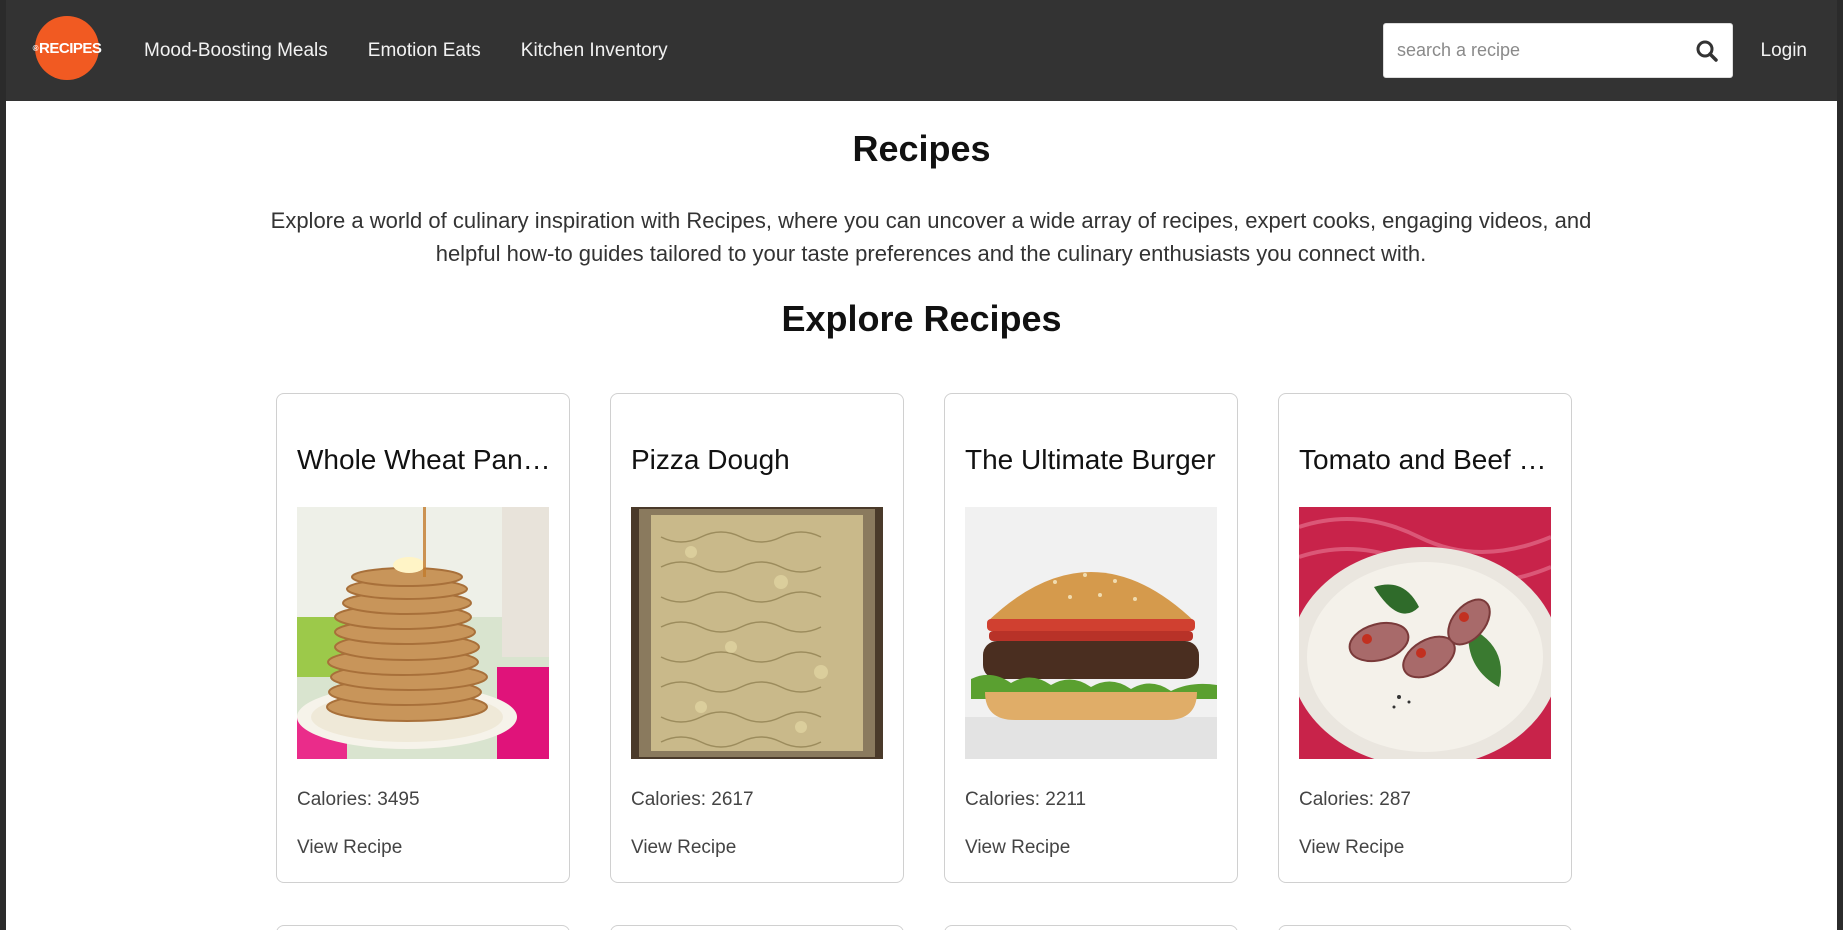 The image size is (1843, 930). I want to click on logo-text: RECIPES, so click(70, 48).